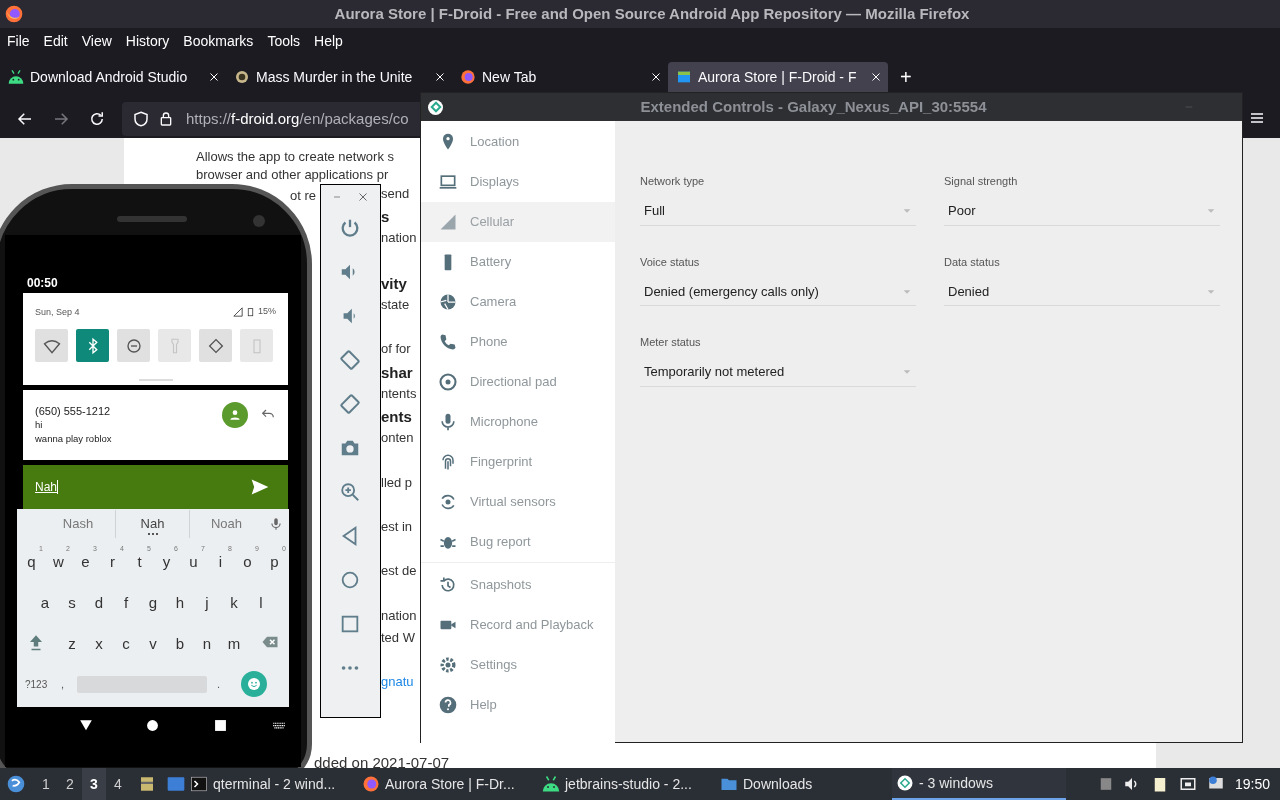 The width and height of the screenshot is (1280, 800). Describe the element at coordinates (113, 77) in the screenshot. I see `browser-tab: Download Android Studio` at that location.